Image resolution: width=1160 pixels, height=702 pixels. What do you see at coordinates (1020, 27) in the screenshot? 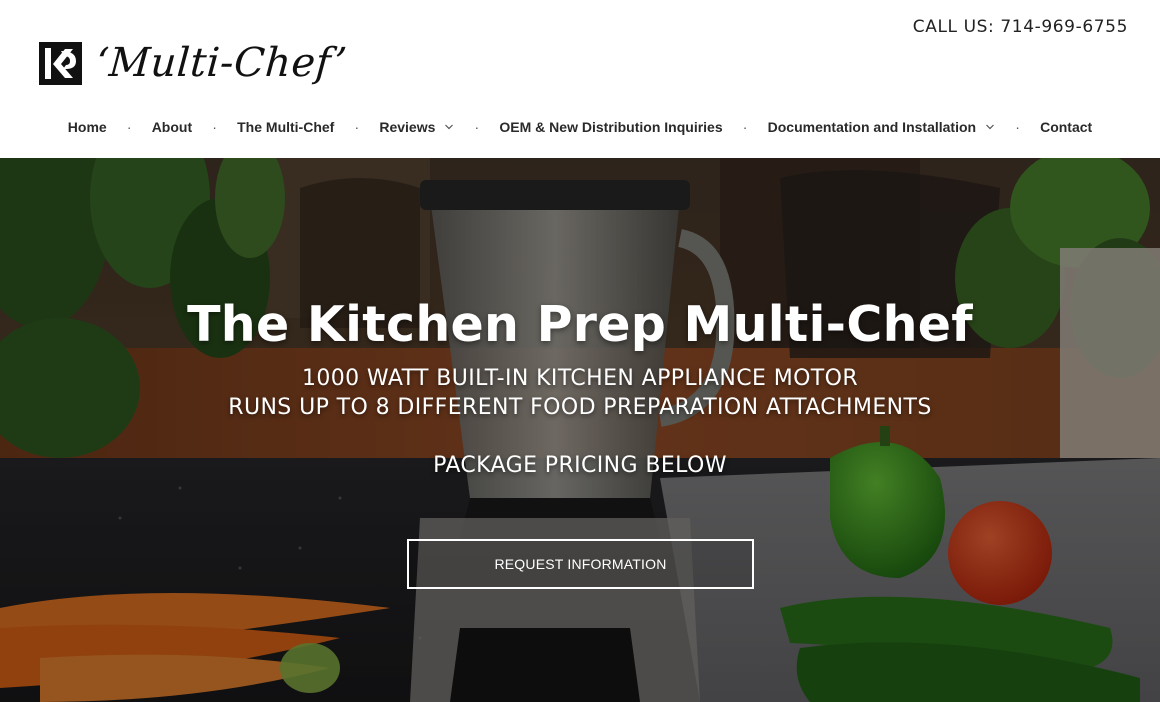
I see `call-us-phone: CALL US: 714-969-6755` at bounding box center [1020, 27].